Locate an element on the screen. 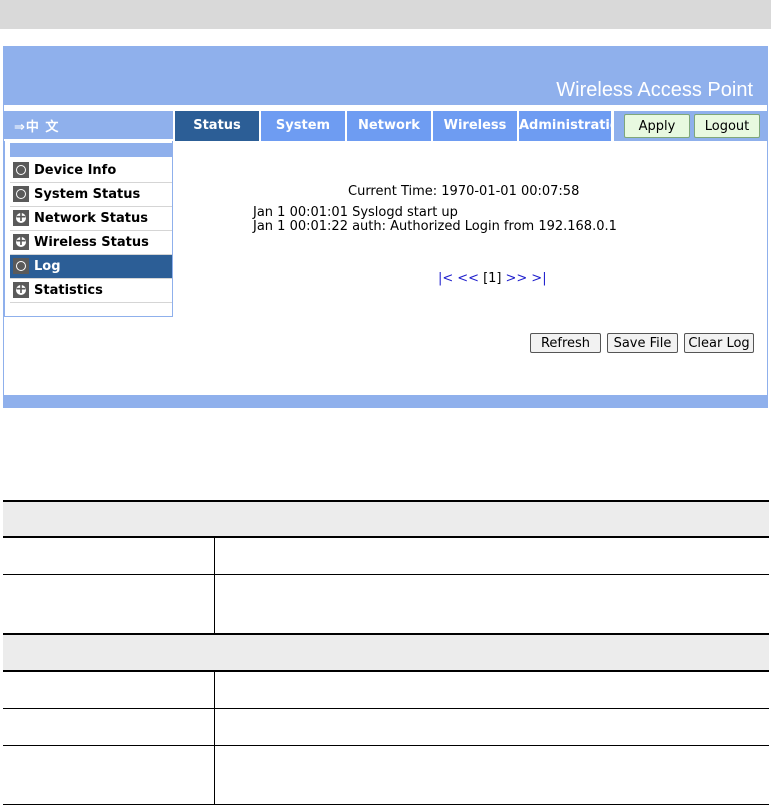 This screenshot has height=806, width=771. action-bar: Apply Logout is located at coordinates (690, 126).